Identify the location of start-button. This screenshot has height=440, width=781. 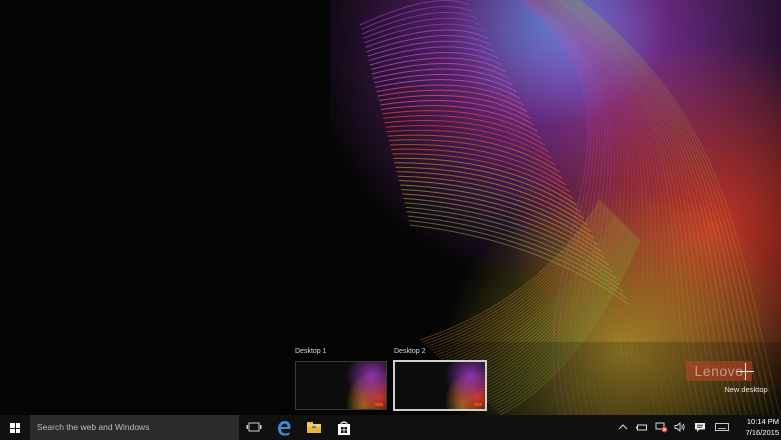
(15, 427).